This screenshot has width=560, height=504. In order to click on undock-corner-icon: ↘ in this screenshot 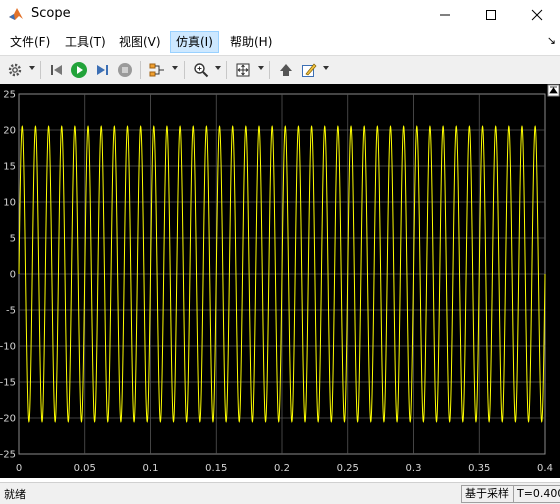, I will do `click(551, 40)`.